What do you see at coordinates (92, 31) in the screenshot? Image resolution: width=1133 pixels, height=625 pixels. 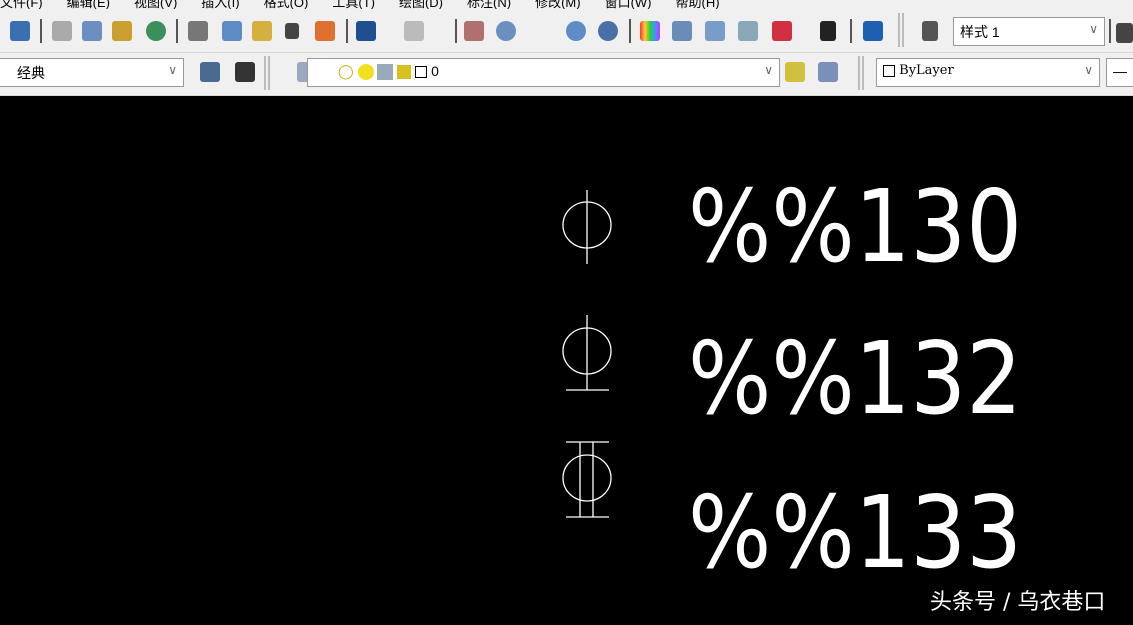 I see `plot-preview-icon` at bounding box center [92, 31].